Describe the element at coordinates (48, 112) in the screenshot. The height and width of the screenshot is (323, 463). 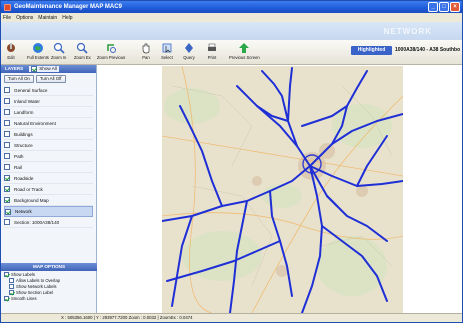
I see `layer-item: Landform` at that location.